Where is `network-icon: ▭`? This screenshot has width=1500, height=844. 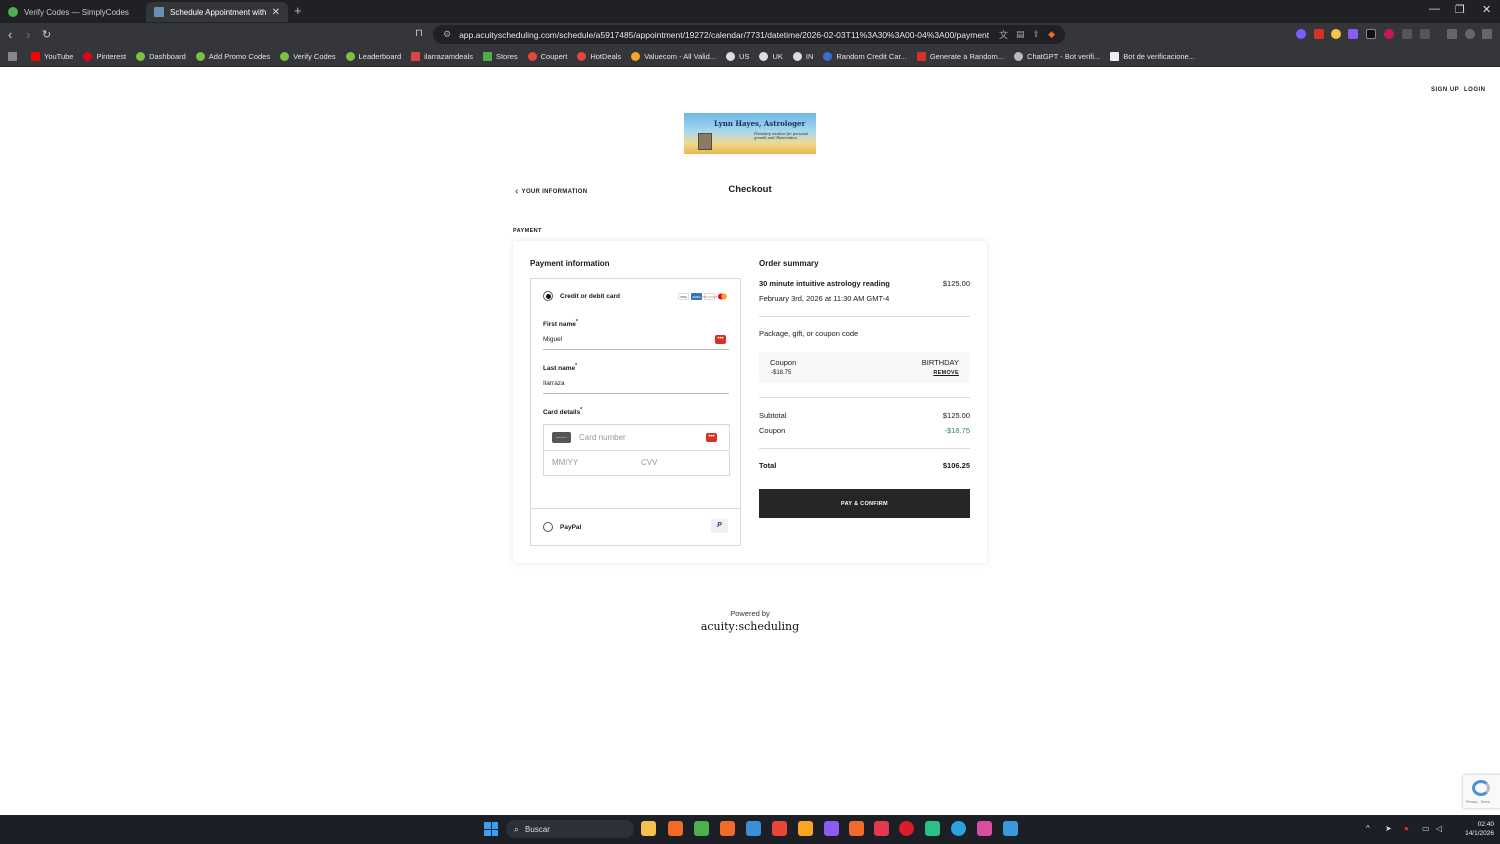 network-icon: ▭ is located at coordinates (1426, 828).